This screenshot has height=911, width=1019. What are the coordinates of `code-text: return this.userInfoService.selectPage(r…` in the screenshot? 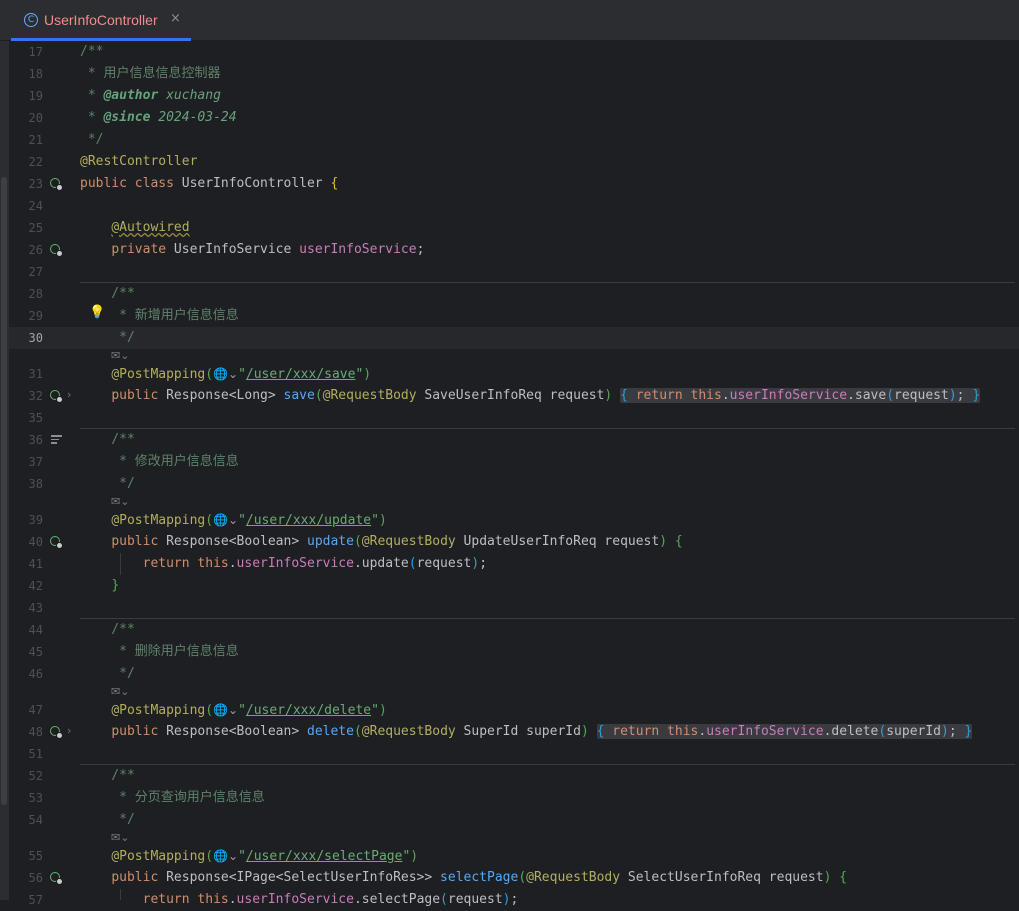 It's located at (330, 899).